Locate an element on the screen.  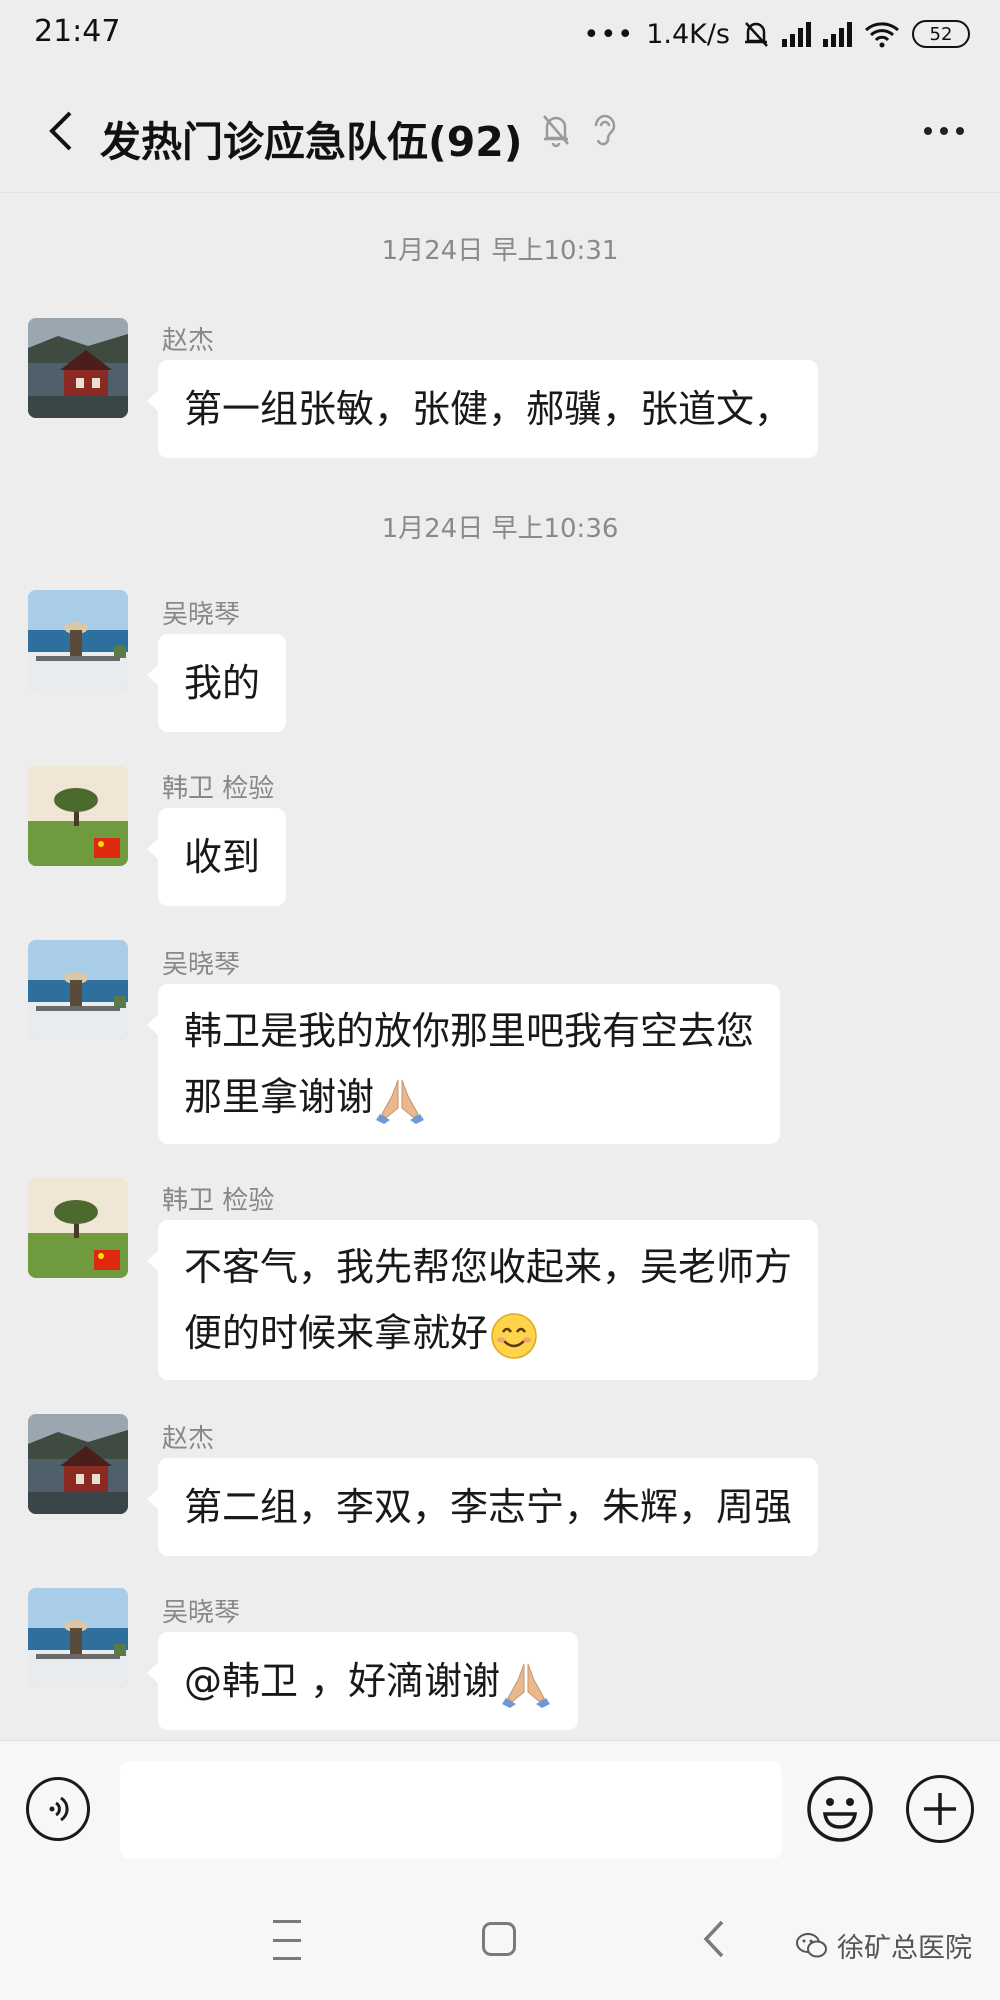
message-text-line-wrap: 那里拿谢谢 is located at coordinates (469, 1097).